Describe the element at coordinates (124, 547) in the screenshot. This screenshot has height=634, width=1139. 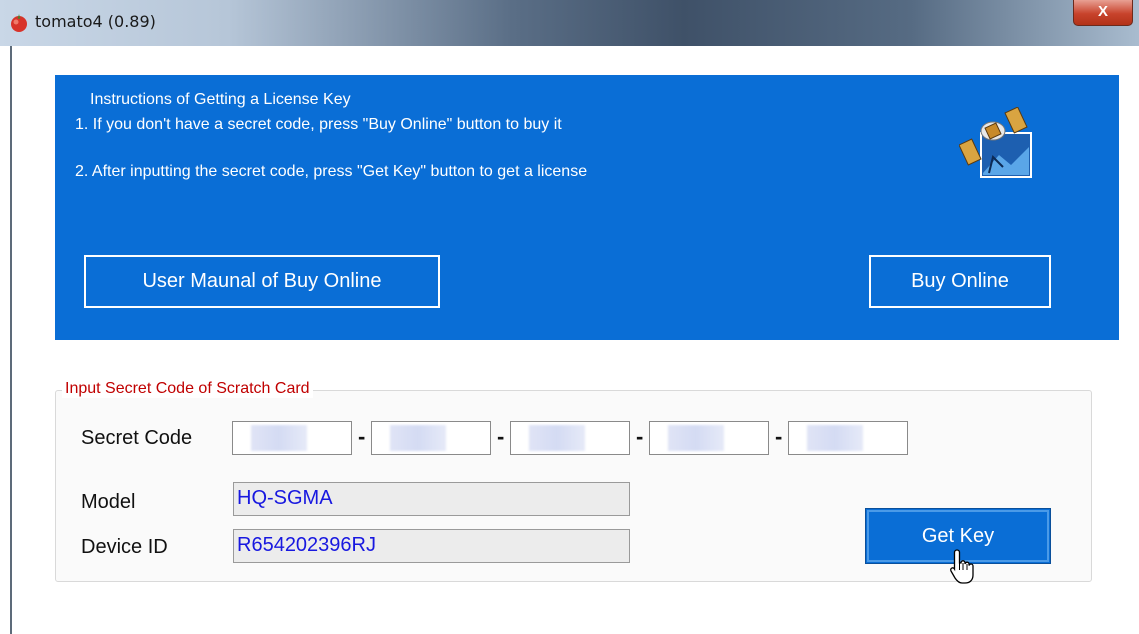
I see `device-id-label: Device ID` at that location.